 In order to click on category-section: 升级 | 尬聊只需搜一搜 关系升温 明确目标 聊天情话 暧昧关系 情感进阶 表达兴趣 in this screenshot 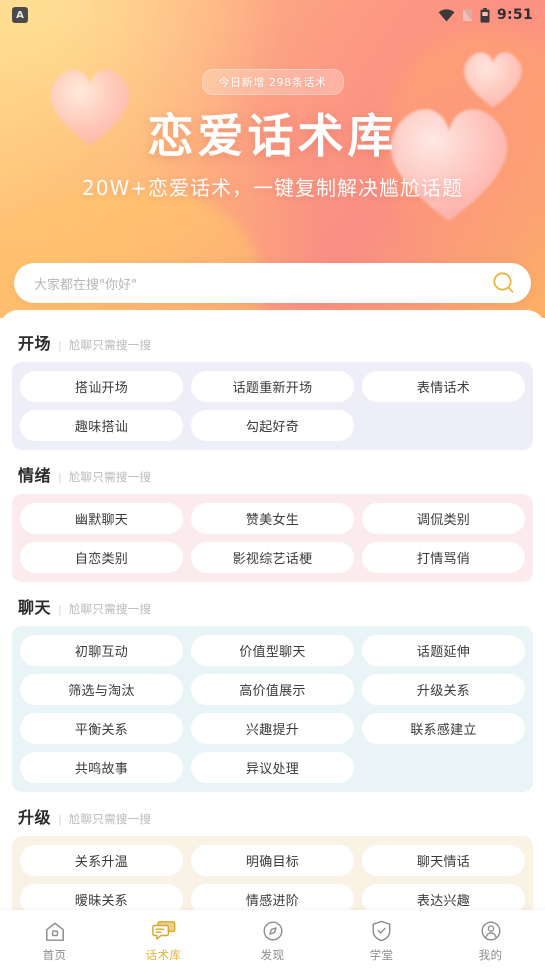, I will do `click(272, 861)`.